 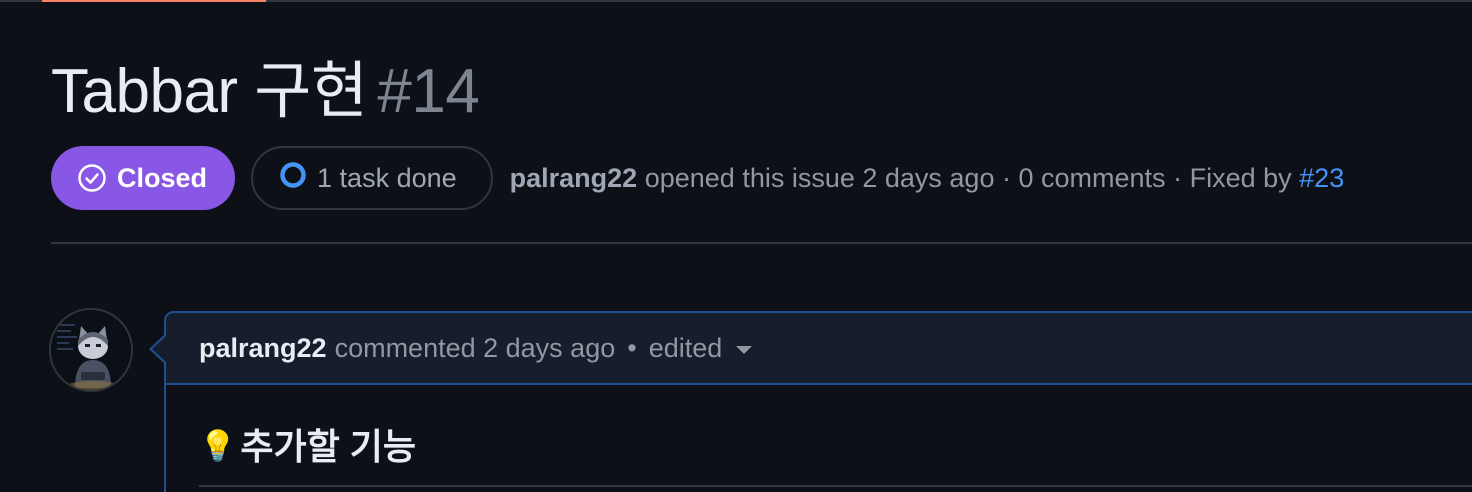 I want to click on comment-body: 💡 추가할 기능, so click(x=835, y=447).